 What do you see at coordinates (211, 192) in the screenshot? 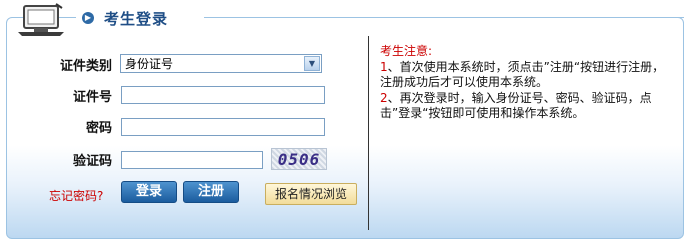
I see `register-button: 注册` at bounding box center [211, 192].